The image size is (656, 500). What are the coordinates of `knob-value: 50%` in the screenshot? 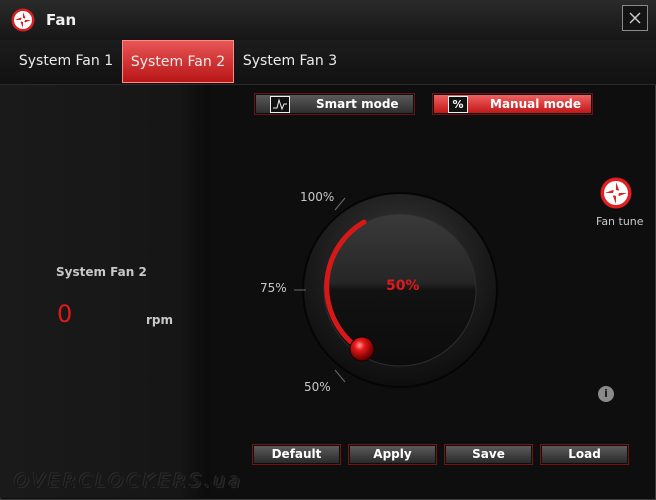 It's located at (403, 286).